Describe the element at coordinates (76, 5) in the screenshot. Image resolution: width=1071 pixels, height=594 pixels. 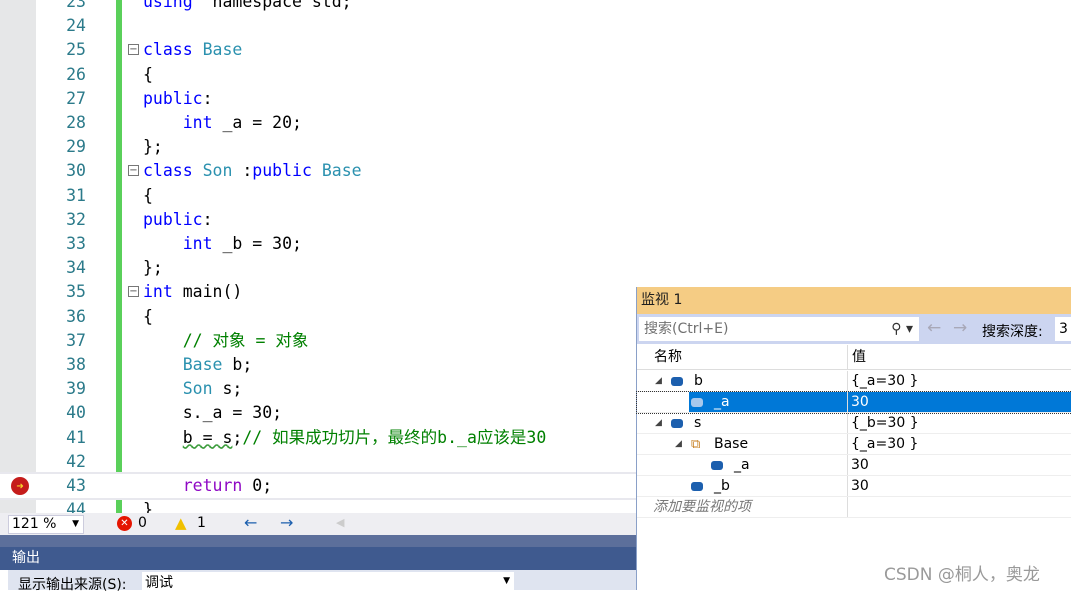
I see `line-number: 23` at that location.